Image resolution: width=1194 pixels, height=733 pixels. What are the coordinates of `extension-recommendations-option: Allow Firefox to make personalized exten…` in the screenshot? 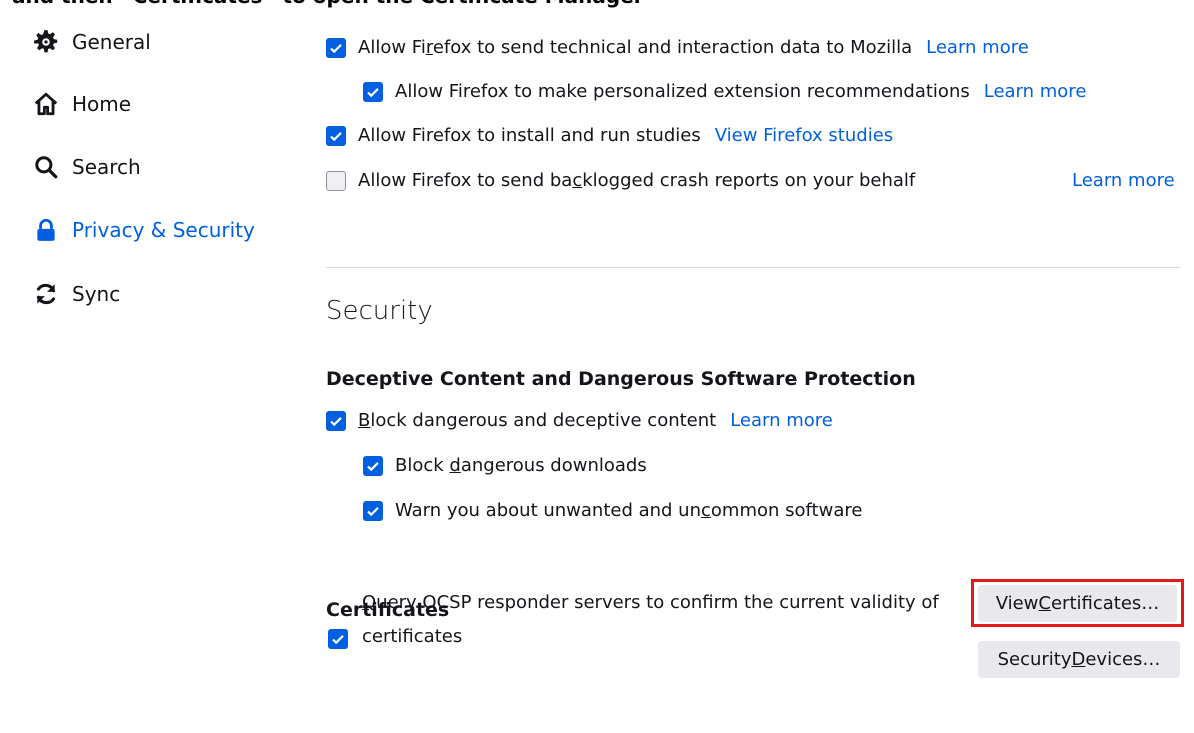 It's located at (724, 91).